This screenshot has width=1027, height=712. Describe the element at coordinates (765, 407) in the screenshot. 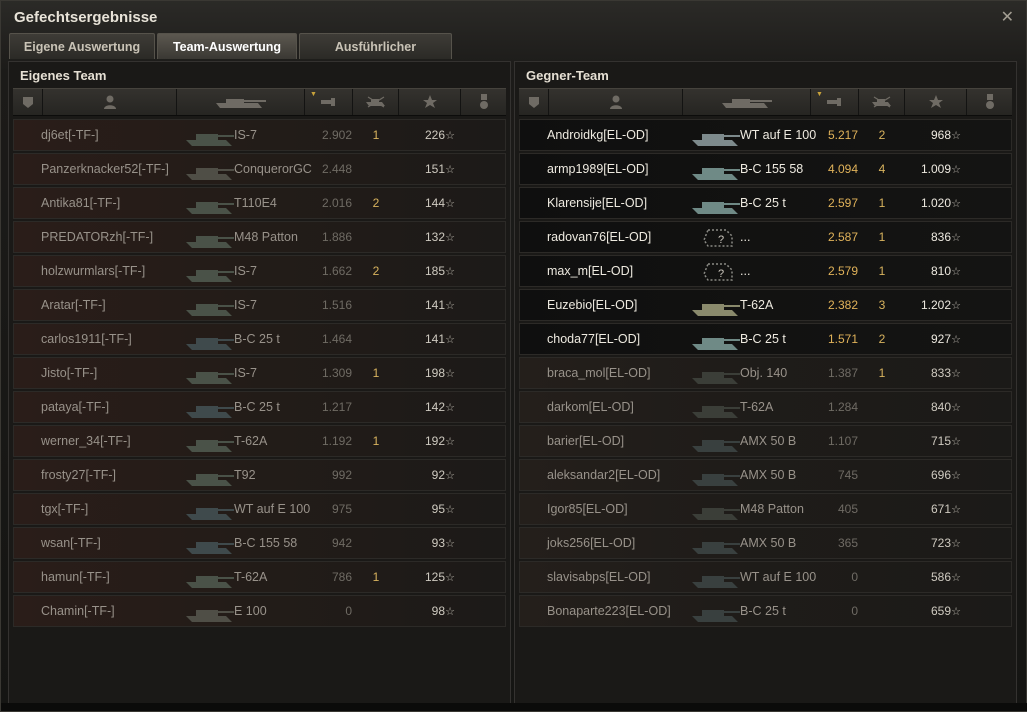

I see `table-row: darkom[EL-OD] T-62A 1.284 840 ☆` at that location.